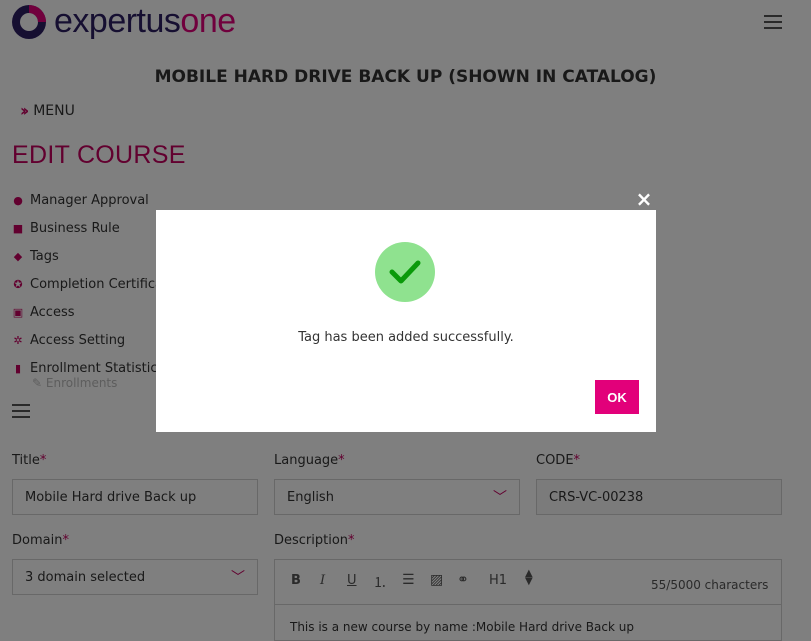 The image size is (811, 641). I want to click on success-check-icon, so click(405, 272).